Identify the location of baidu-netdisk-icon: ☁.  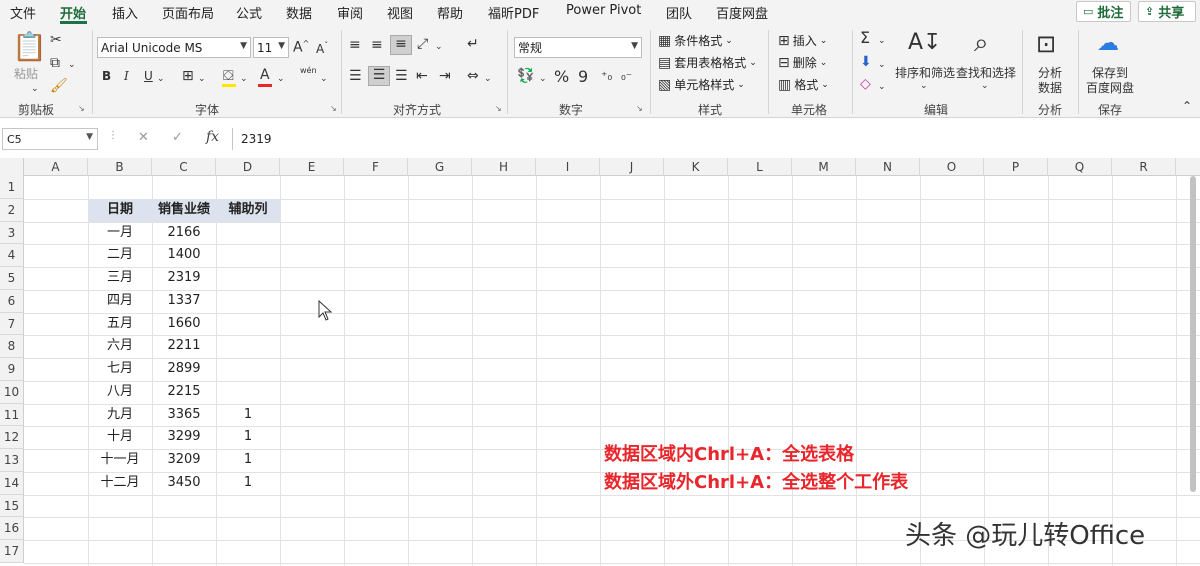
(1108, 44).